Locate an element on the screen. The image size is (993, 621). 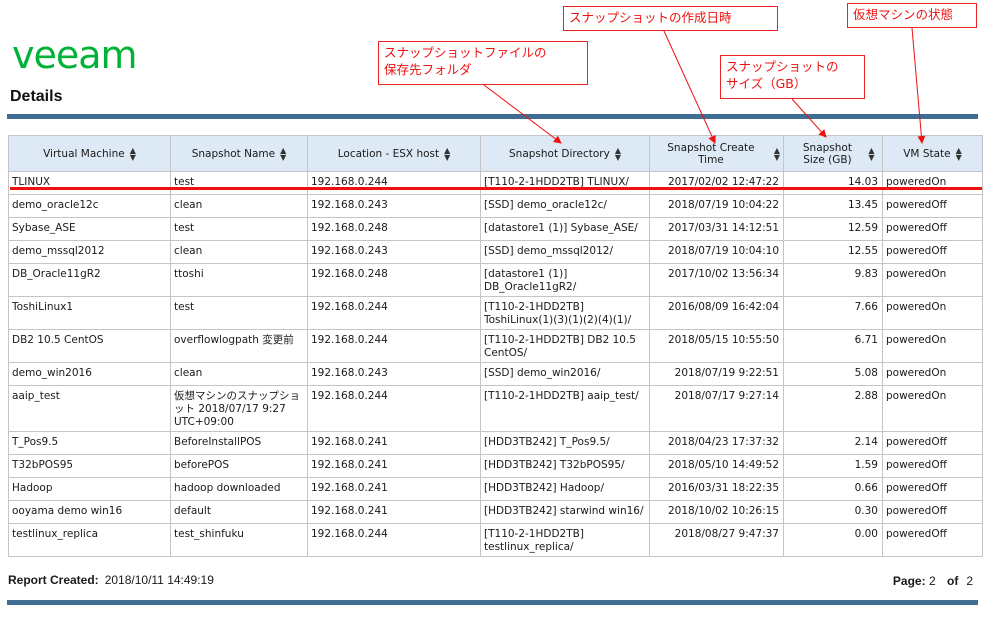
cell-snapshot-directory: [datastore1 (1)] DB_Oracle11gR2/ is located at coordinates (565, 280).